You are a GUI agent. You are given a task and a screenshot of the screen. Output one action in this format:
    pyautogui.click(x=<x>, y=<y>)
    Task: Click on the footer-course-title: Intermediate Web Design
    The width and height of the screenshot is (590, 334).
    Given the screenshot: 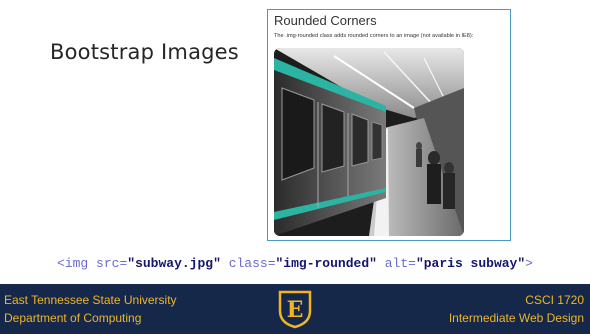 What is the action you would take?
    pyautogui.click(x=516, y=318)
    